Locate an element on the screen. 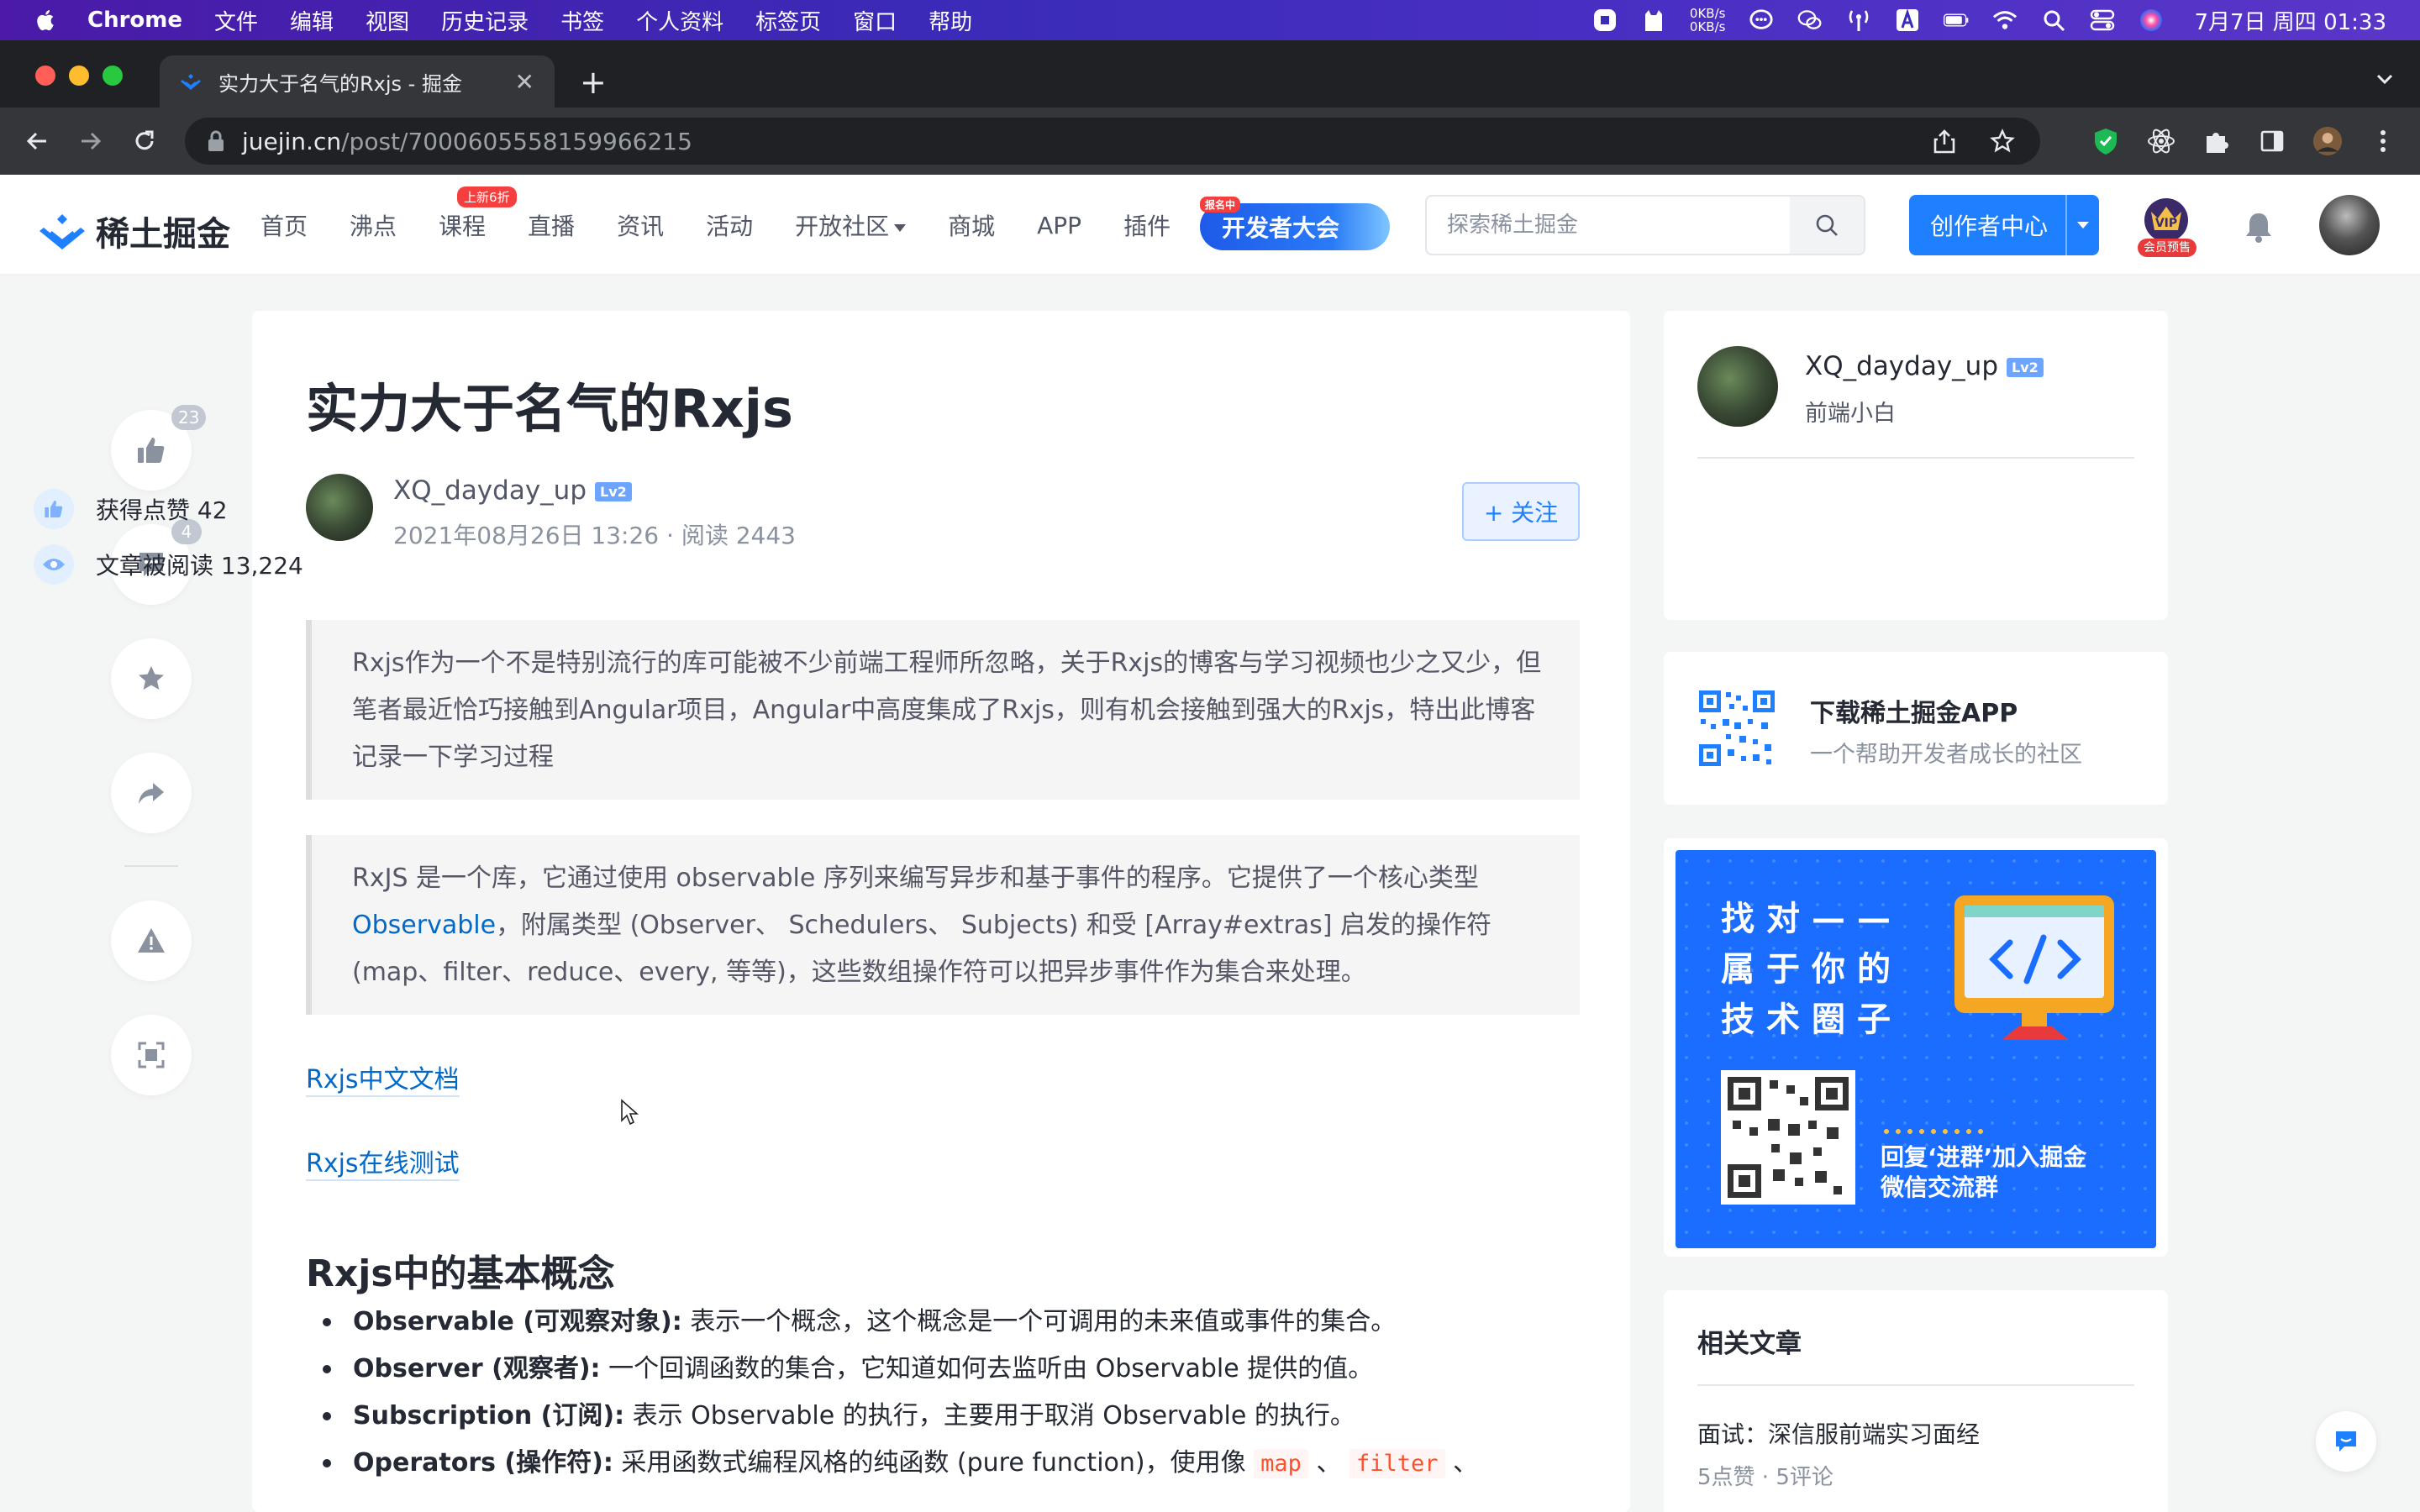  nav-news: 资讯 is located at coordinates (641, 225).